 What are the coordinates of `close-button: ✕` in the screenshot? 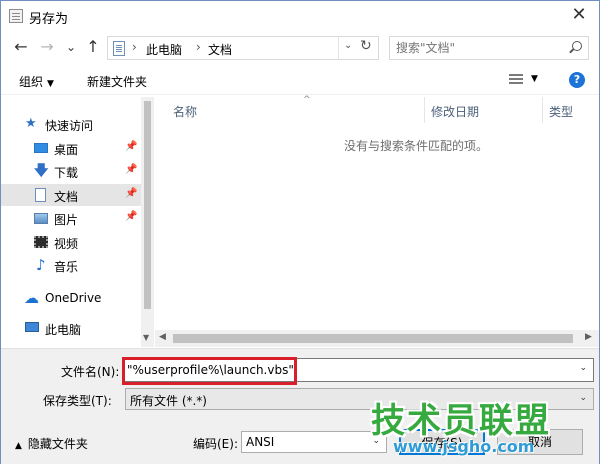 It's located at (579, 16).